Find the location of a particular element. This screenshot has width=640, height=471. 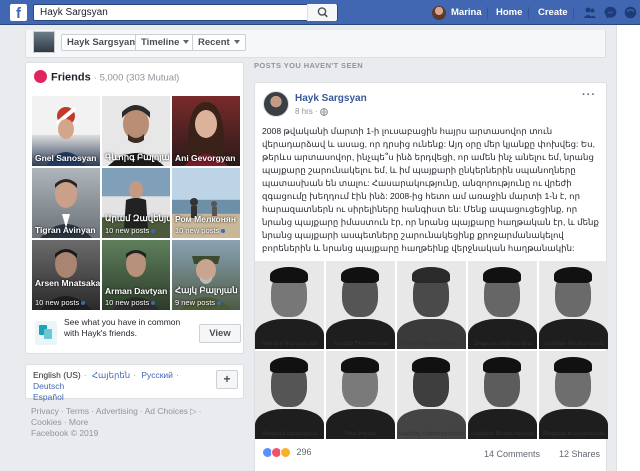

friend-tile: Arsen Mnatsakanyan 10 new posts is located at coordinates (66, 275).